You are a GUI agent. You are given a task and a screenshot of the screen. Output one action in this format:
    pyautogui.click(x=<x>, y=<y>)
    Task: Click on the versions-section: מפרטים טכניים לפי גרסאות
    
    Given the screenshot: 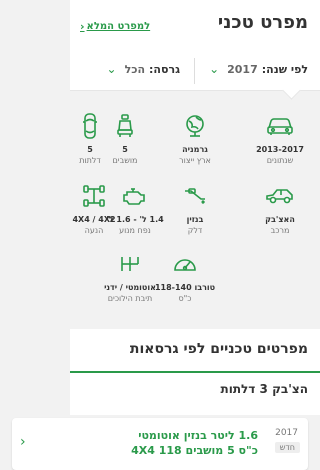 What is the action you would take?
    pyautogui.click(x=195, y=372)
    